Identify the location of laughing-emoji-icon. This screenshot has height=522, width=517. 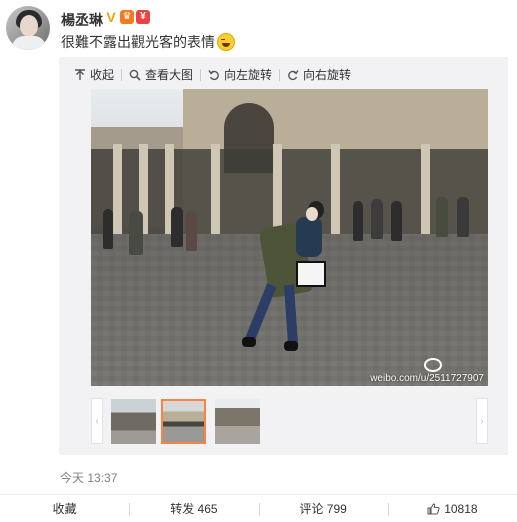
(226, 42).